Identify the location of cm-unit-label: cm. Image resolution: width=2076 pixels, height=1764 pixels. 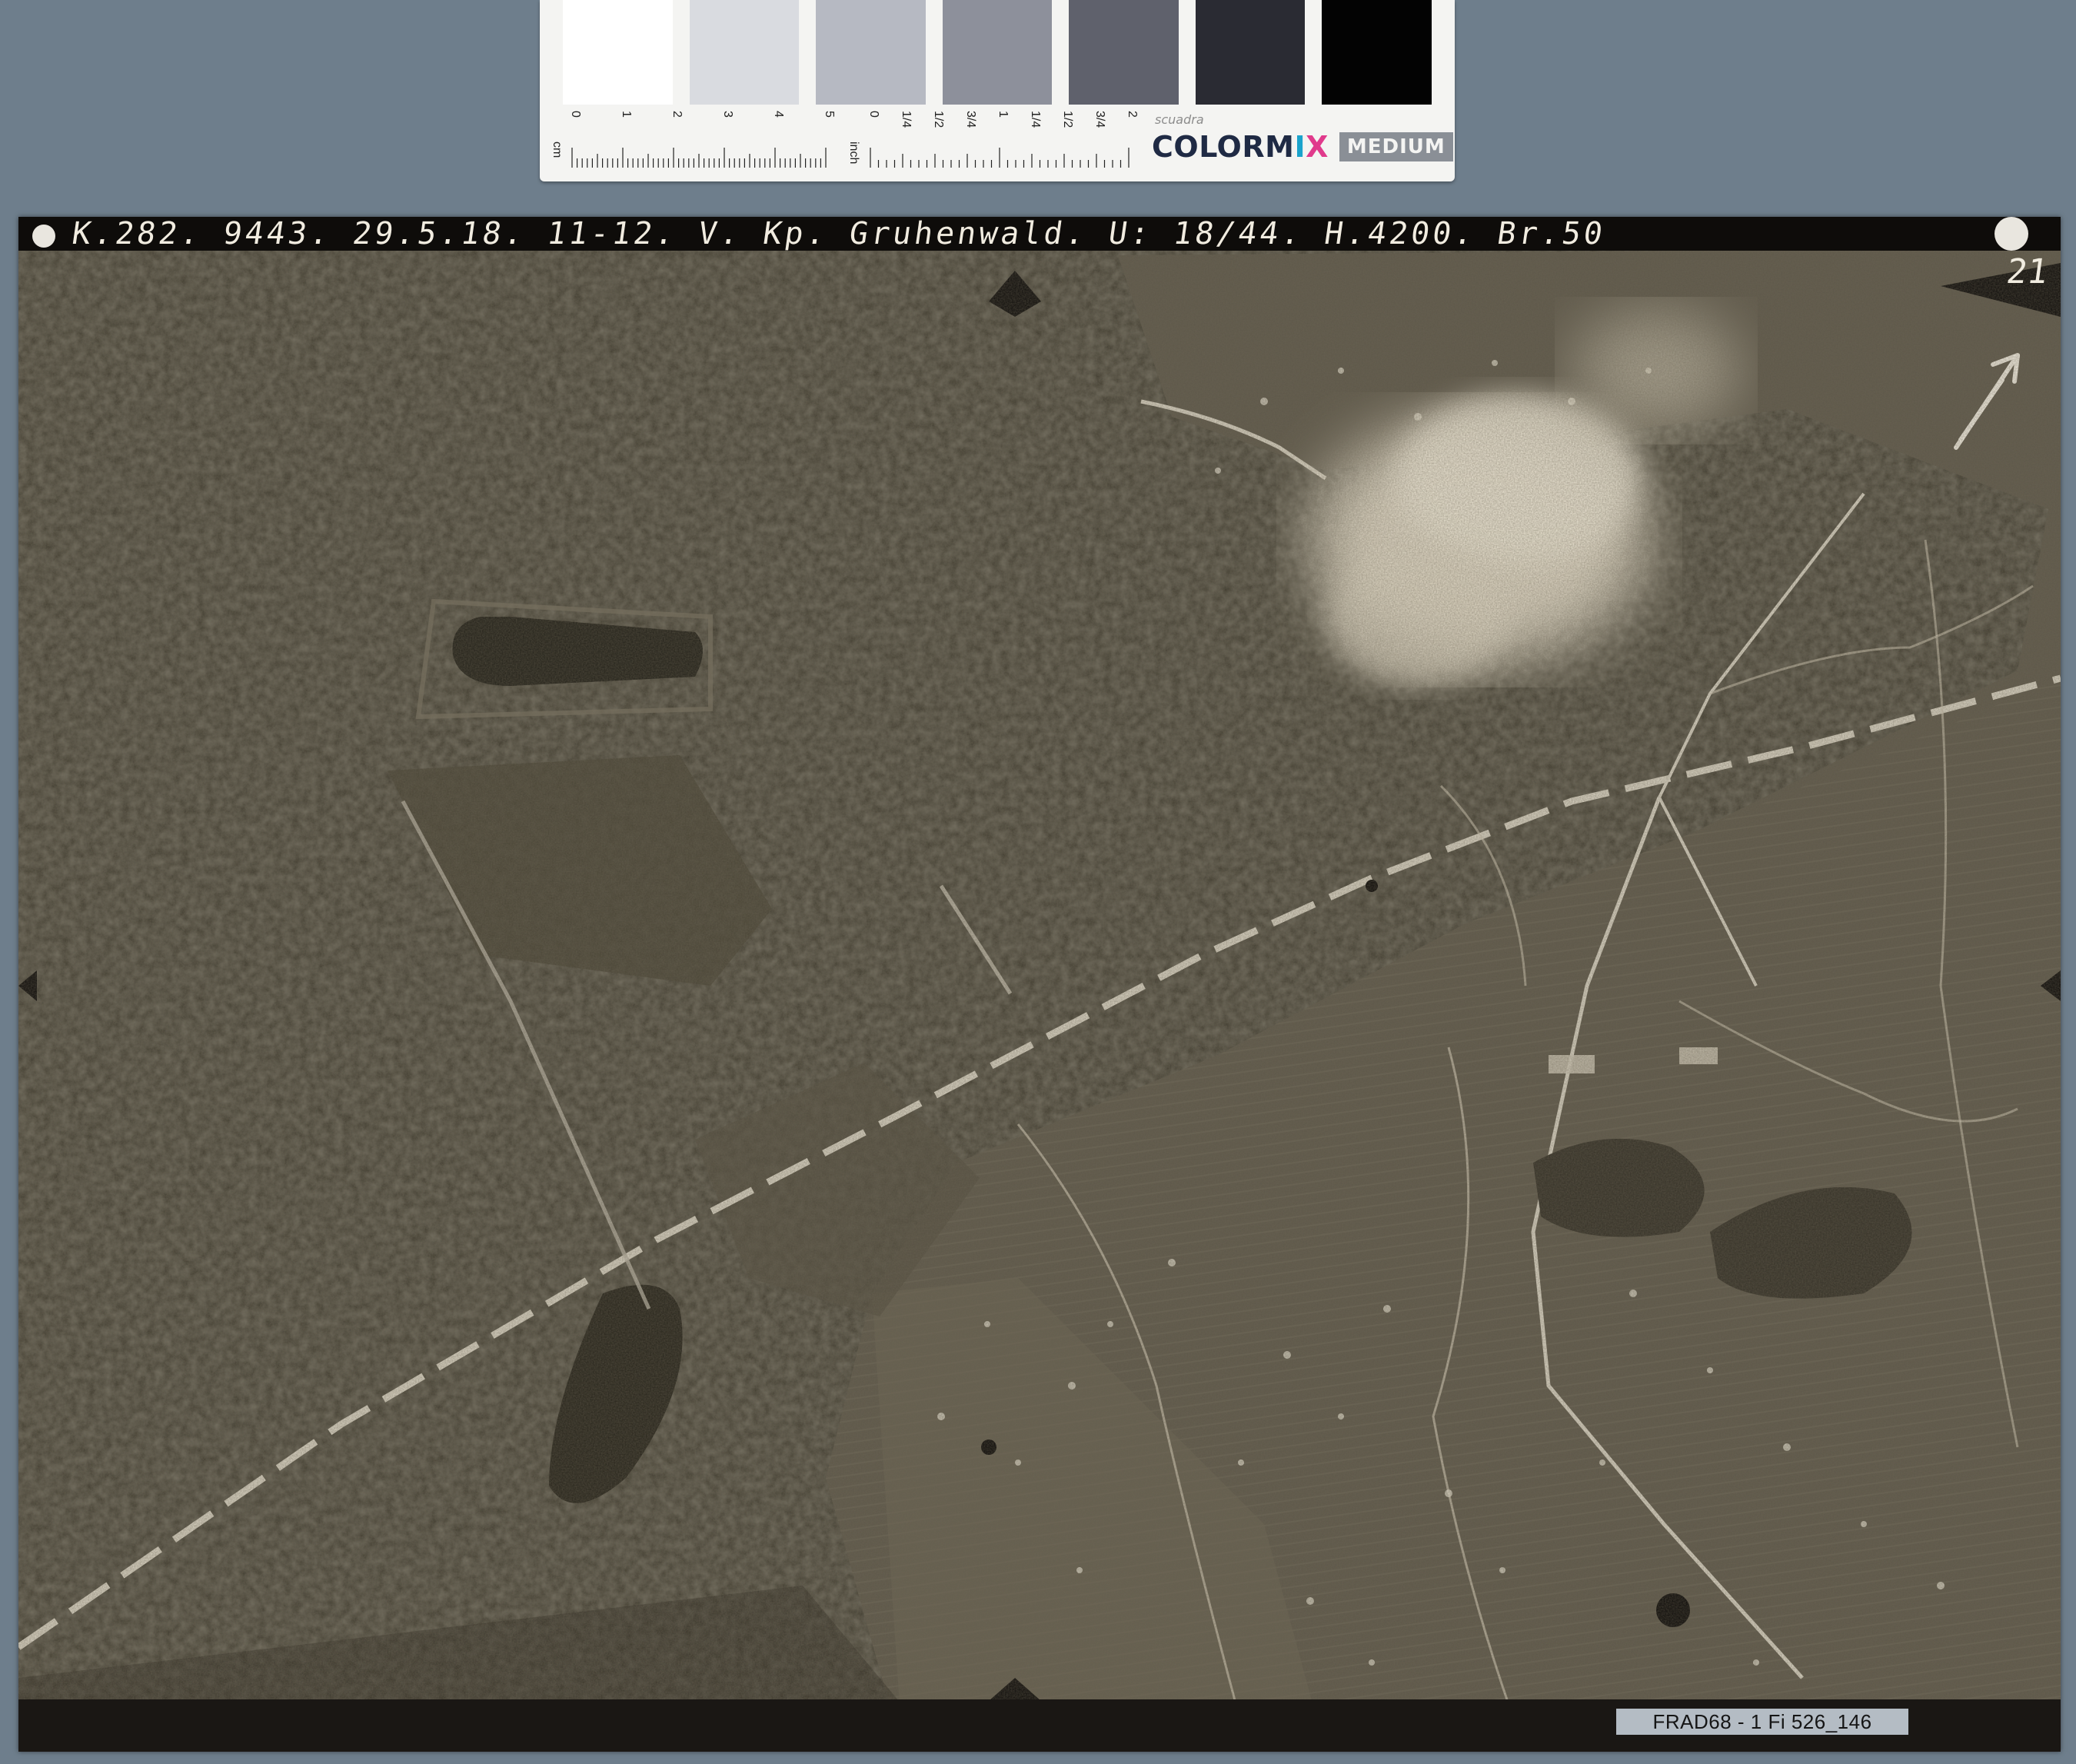
(557, 149).